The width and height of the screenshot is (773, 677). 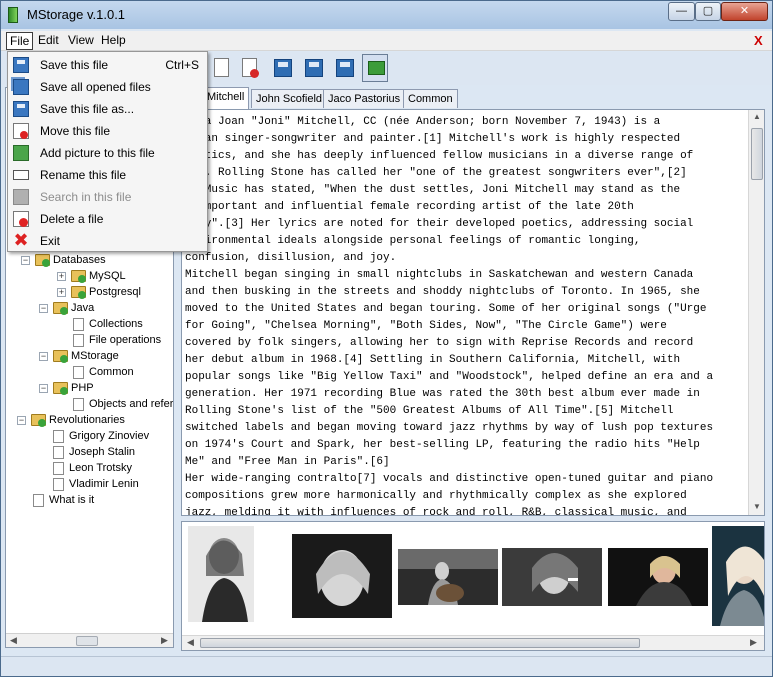 I want to click on menu-bar: File Edit View Help X, so click(x=386, y=41).